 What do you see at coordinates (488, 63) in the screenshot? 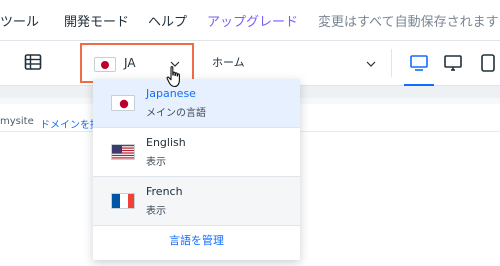
I see `mobile-view-icon` at bounding box center [488, 63].